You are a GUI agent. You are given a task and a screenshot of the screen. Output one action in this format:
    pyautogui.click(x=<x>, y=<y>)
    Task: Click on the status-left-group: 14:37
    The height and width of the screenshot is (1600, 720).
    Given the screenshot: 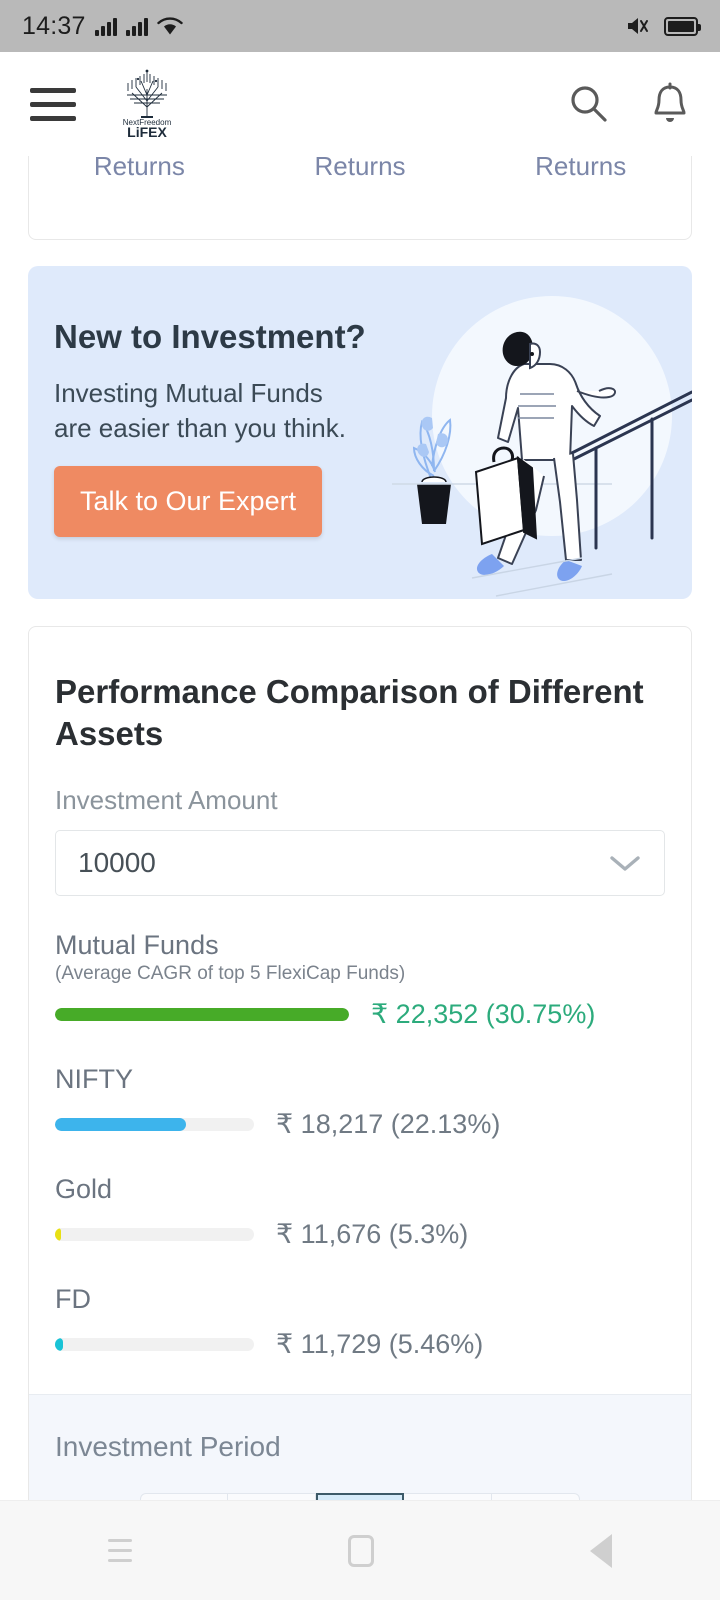 What is the action you would take?
    pyautogui.click(x=102, y=26)
    